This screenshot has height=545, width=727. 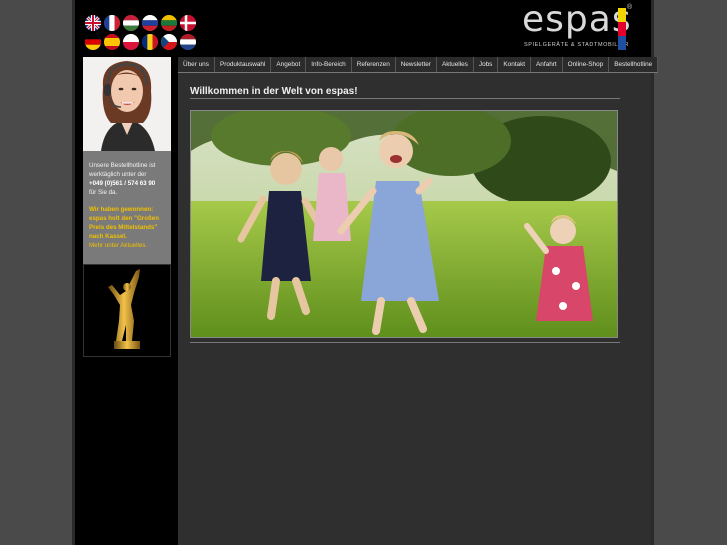 I want to click on sidebar-empty-area, so click(x=127, y=451).